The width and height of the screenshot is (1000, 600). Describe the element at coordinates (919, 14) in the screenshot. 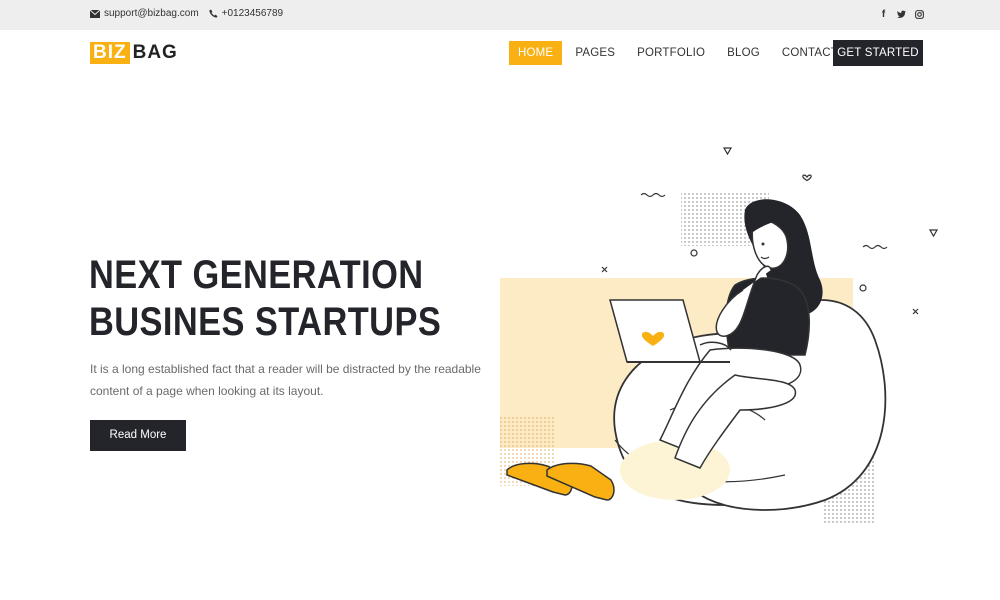

I see `instagram-icon` at that location.